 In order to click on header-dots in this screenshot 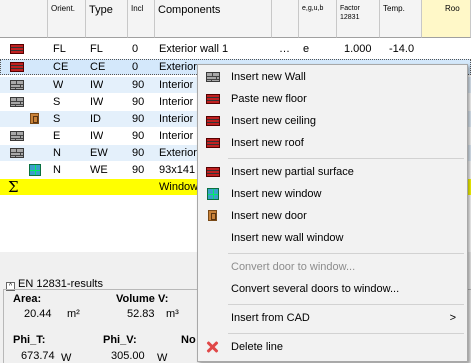, I will do `click(285, 19)`.